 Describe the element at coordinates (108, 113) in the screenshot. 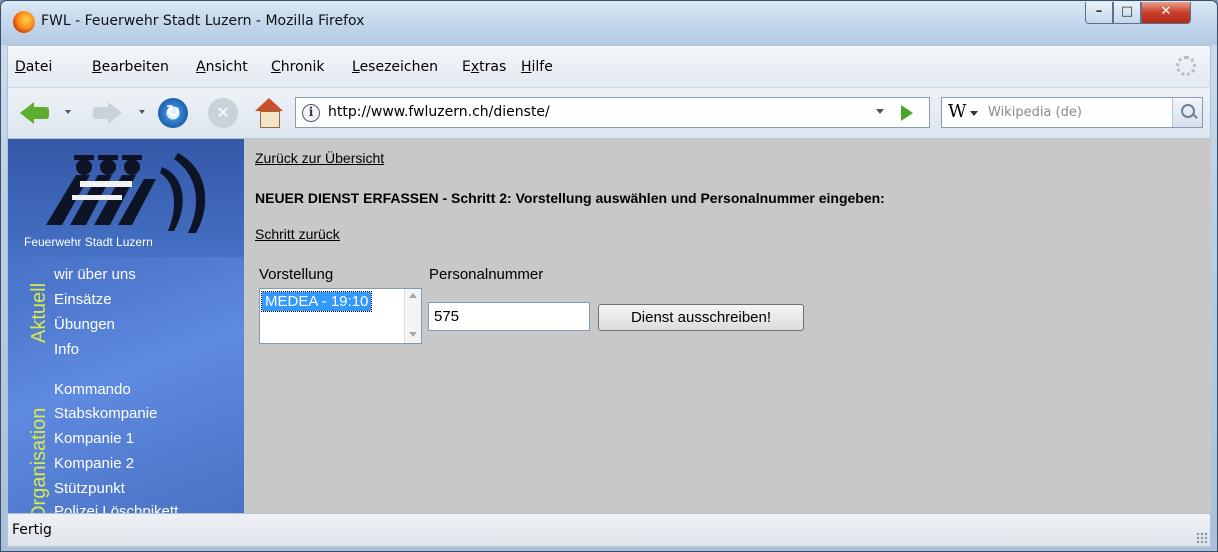

I see `forward-arrow-icon` at that location.